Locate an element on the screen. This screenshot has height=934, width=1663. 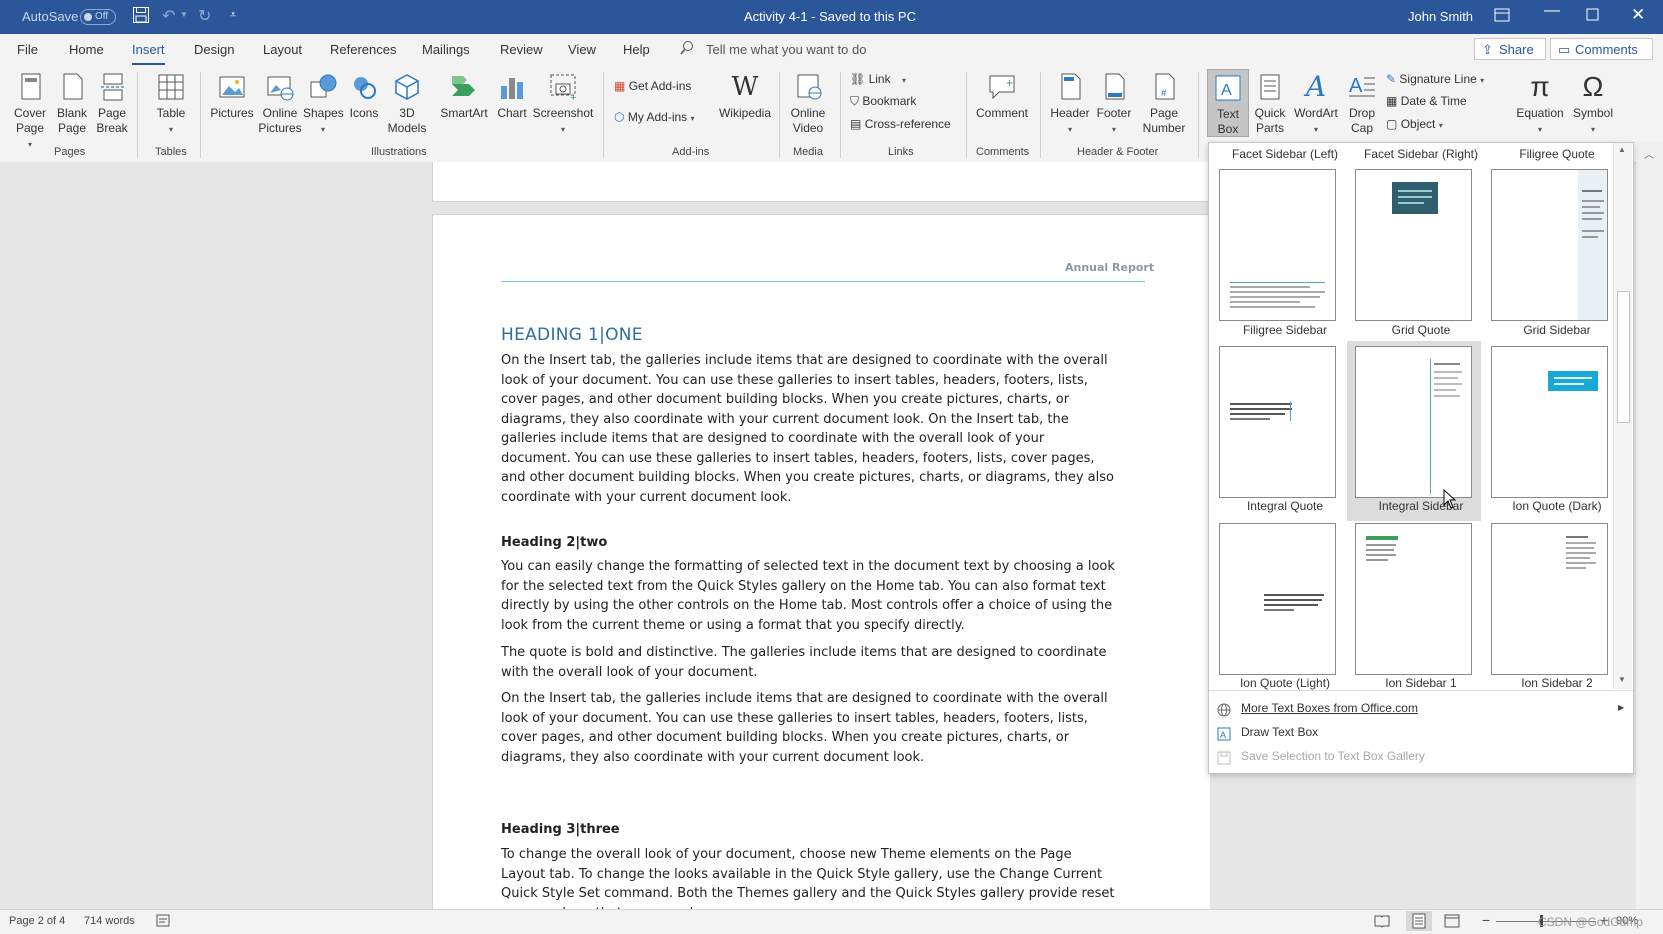
gallery-label: Integral Sidebar is located at coordinates (1421, 506).